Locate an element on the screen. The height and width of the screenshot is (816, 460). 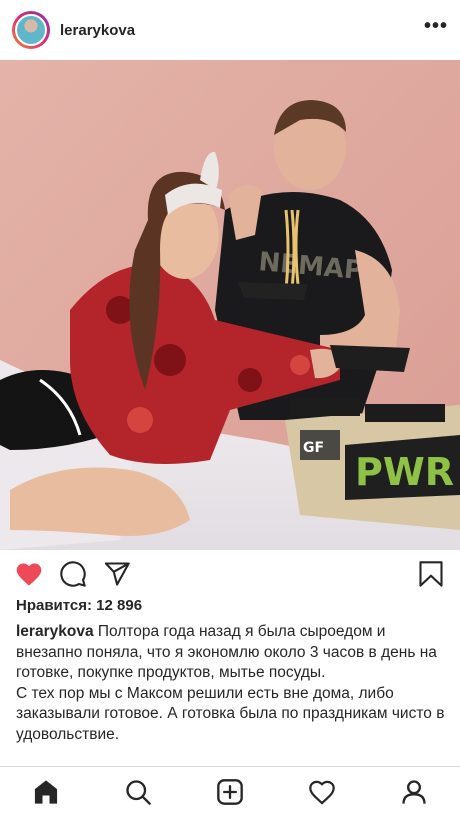
post-username: lerarykova is located at coordinates (97, 30).